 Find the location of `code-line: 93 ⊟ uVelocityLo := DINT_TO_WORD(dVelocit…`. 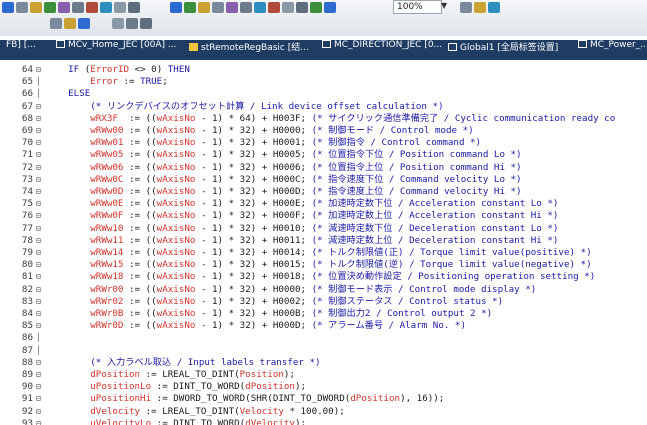

code-line: 93 ⊟ uVelocityLo := DINT_TO_WORD(dVelocit… is located at coordinates (323, 421).